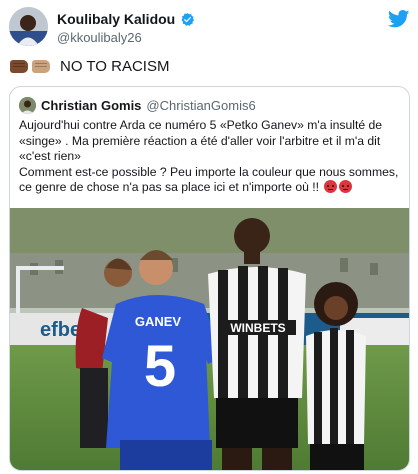 The height and width of the screenshot is (474, 418). Describe the element at coordinates (41, 66) in the screenshot. I see `light-fist-icon` at that location.